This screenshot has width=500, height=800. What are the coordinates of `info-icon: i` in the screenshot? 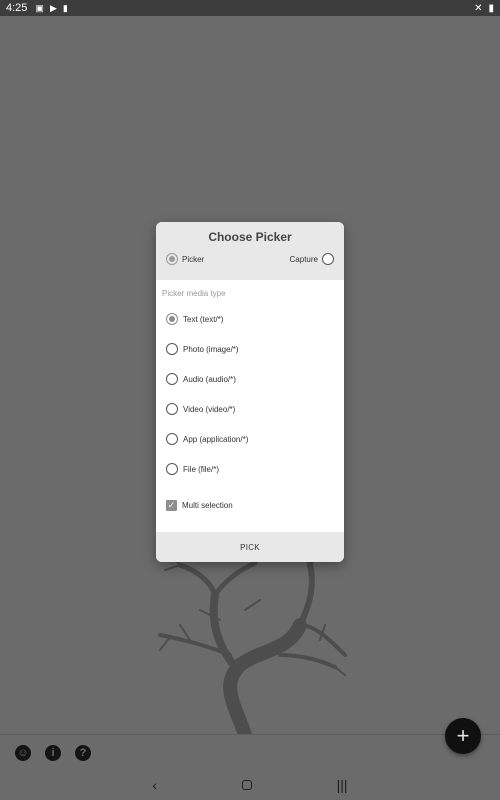 It's located at (53, 752).